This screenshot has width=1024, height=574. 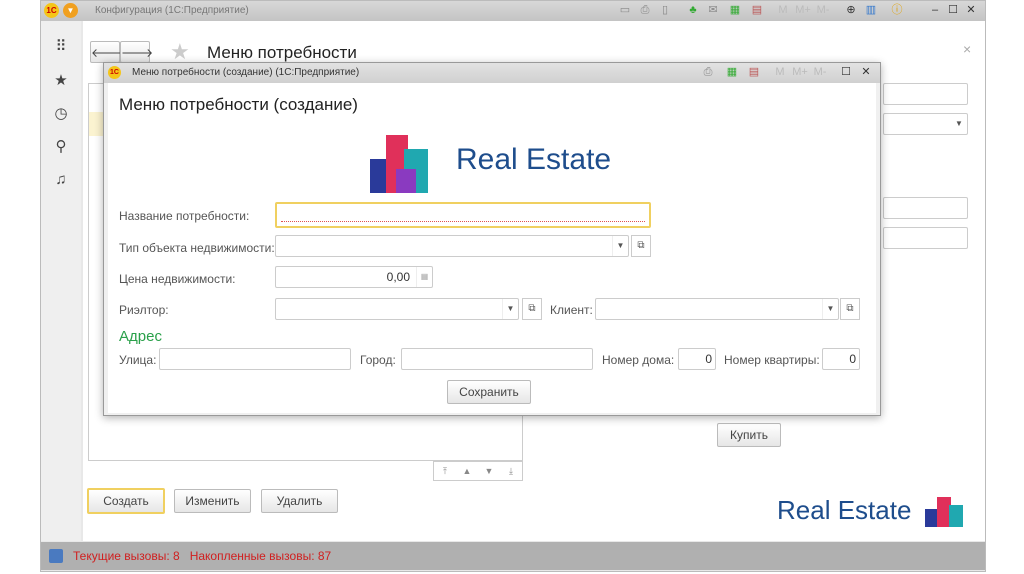 What do you see at coordinates (238, 104) in the screenshot?
I see `dialog-heading: Меню потребности (создание)` at bounding box center [238, 104].